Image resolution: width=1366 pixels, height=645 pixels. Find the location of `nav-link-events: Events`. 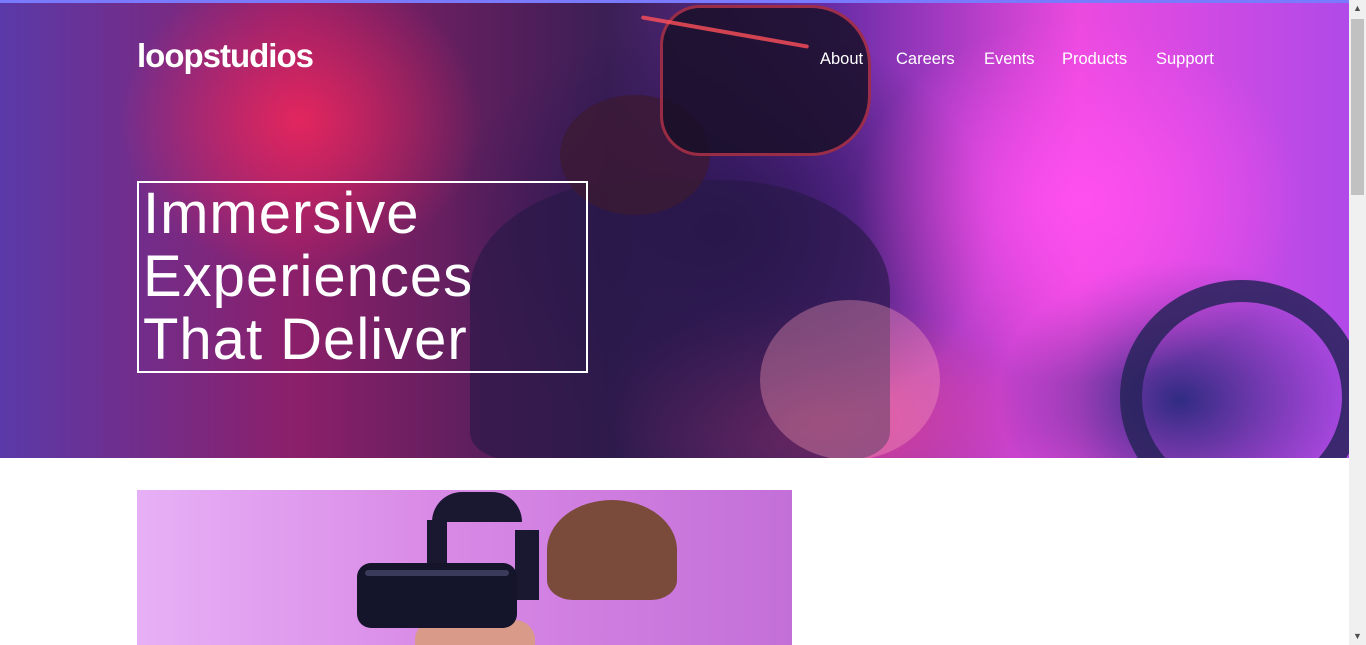

nav-link-events: Events is located at coordinates (1009, 59).